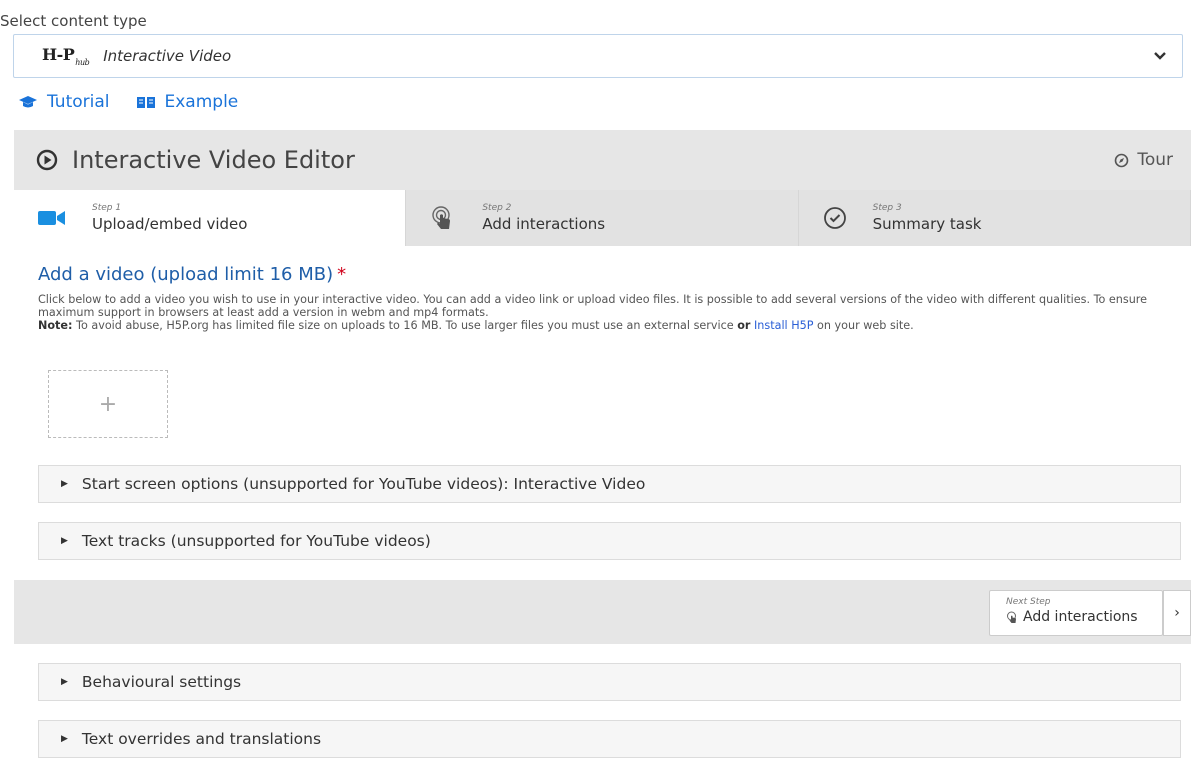 The height and width of the screenshot is (769, 1194). Describe the element at coordinates (145, 102) in the screenshot. I see `open-book-icon` at that location.